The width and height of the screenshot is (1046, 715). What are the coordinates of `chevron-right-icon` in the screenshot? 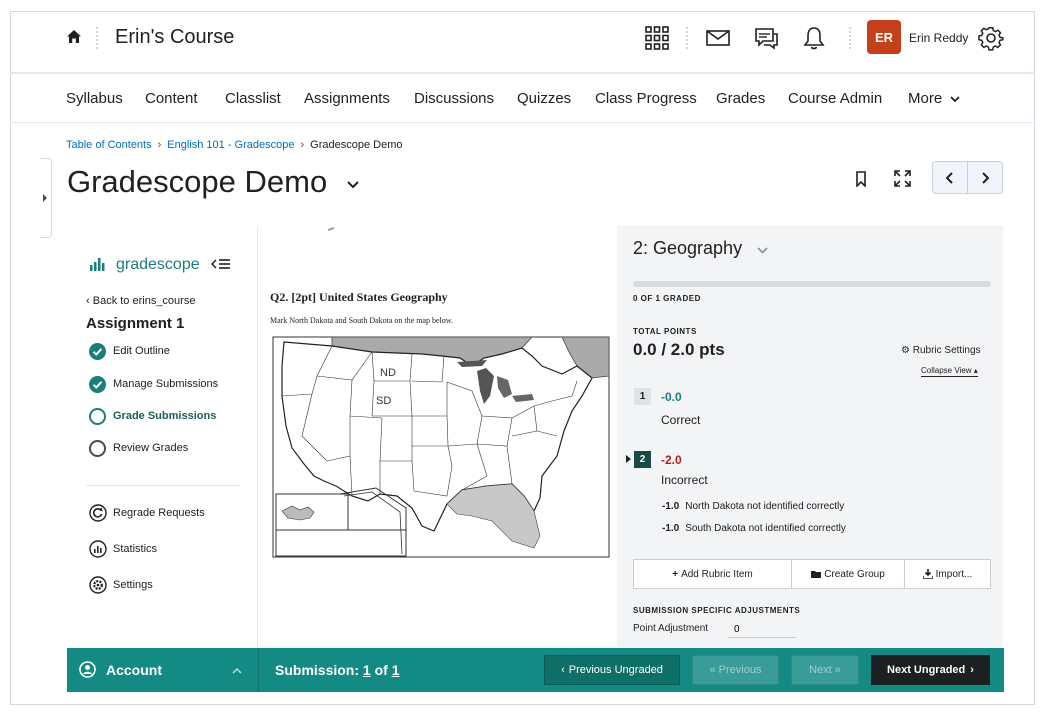 It's located at (985, 177).